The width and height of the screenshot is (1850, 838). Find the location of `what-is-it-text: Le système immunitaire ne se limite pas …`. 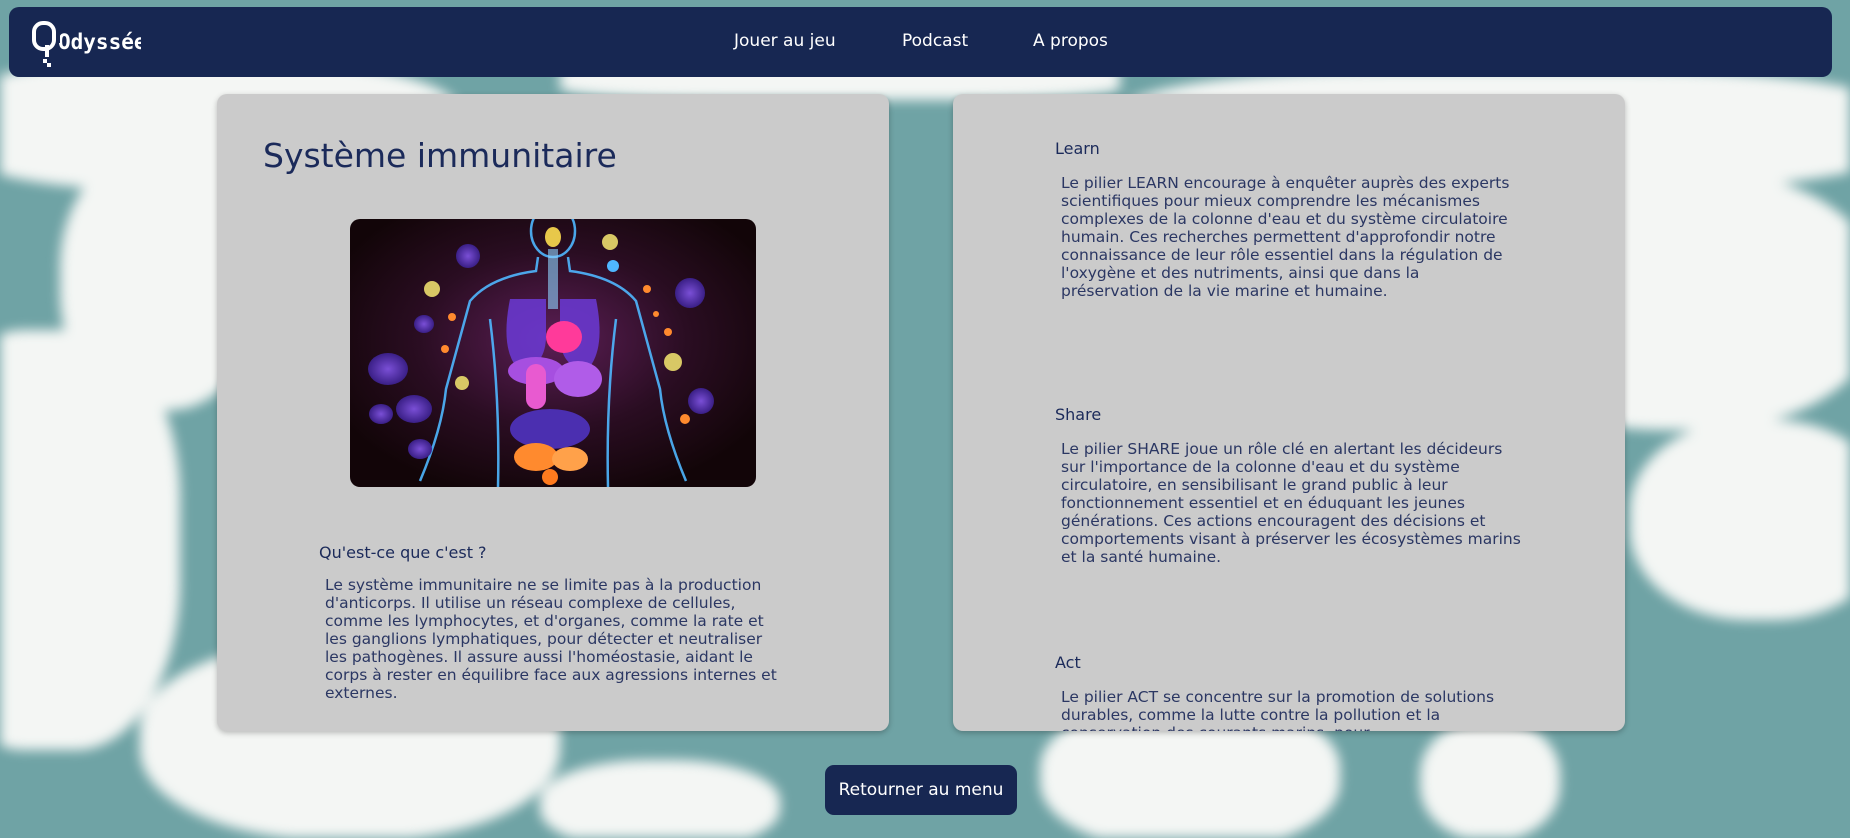

what-is-it-text: Le système immunitaire ne se limite pas … is located at coordinates (551, 639).